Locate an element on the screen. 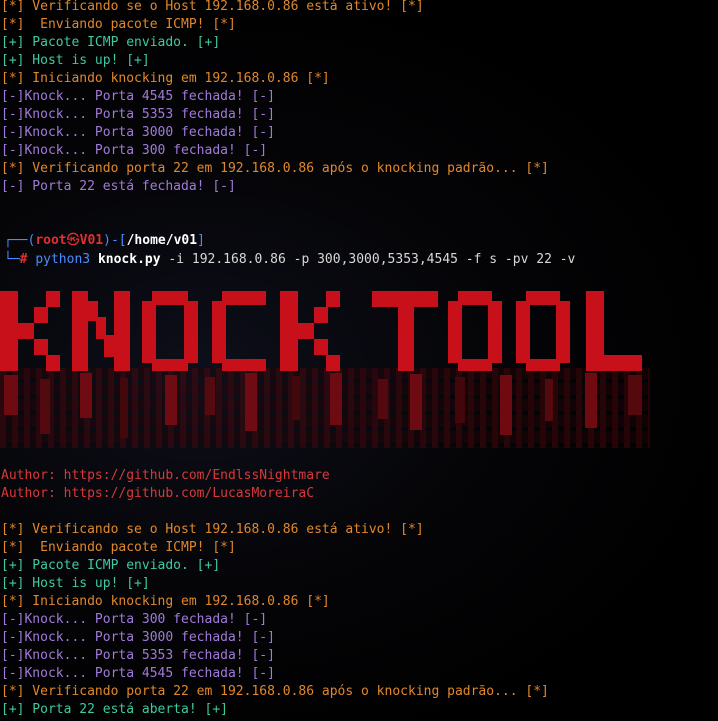 Image resolution: width=718 pixels, height=721 pixels. prompt-corner-bottom: └─ is located at coordinates (12, 259).